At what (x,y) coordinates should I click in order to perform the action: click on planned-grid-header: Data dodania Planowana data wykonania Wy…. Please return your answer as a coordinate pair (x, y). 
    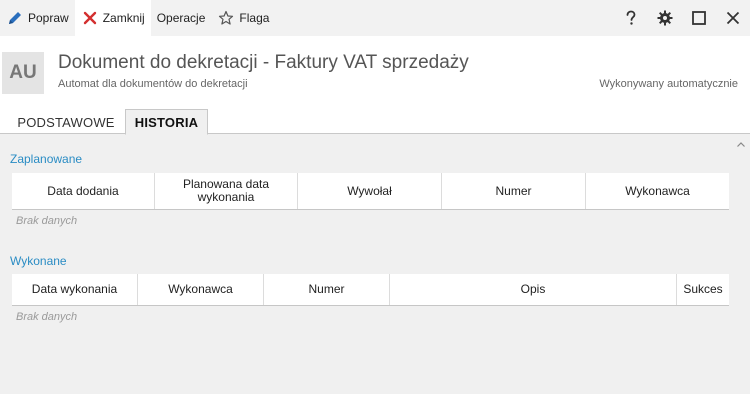
    Looking at the image, I should click on (370, 191).